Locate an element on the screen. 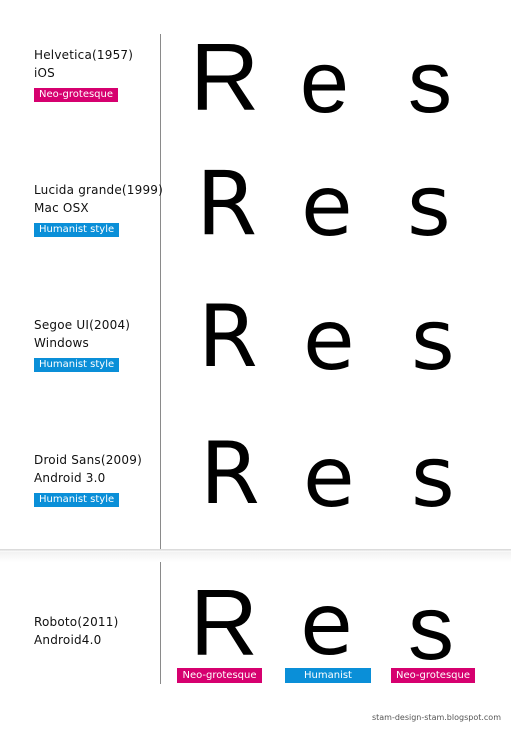 Image resolution: width=511 pixels, height=729 pixels. source-credit: stam-design-stam.blogspot.com is located at coordinates (436, 717).